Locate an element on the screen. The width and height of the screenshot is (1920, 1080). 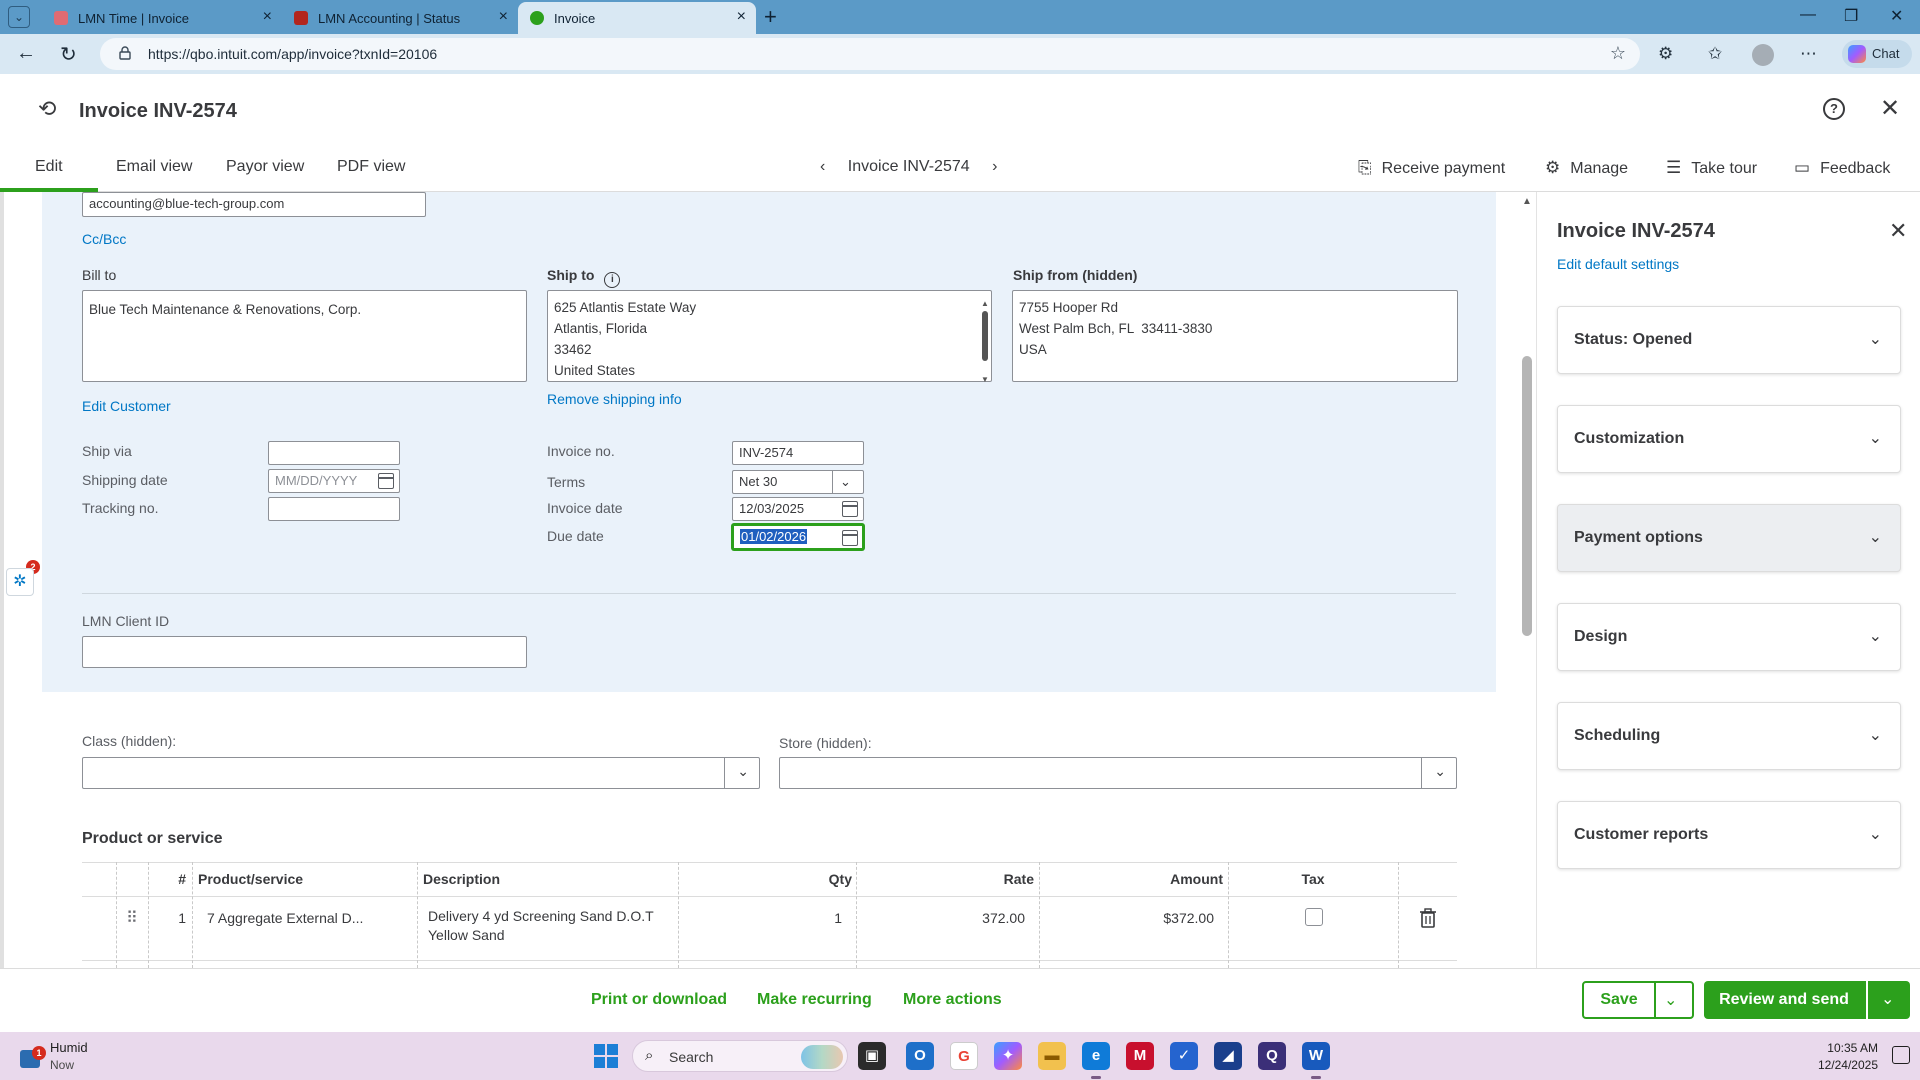
history-icon: ⟲ is located at coordinates (47, 109).